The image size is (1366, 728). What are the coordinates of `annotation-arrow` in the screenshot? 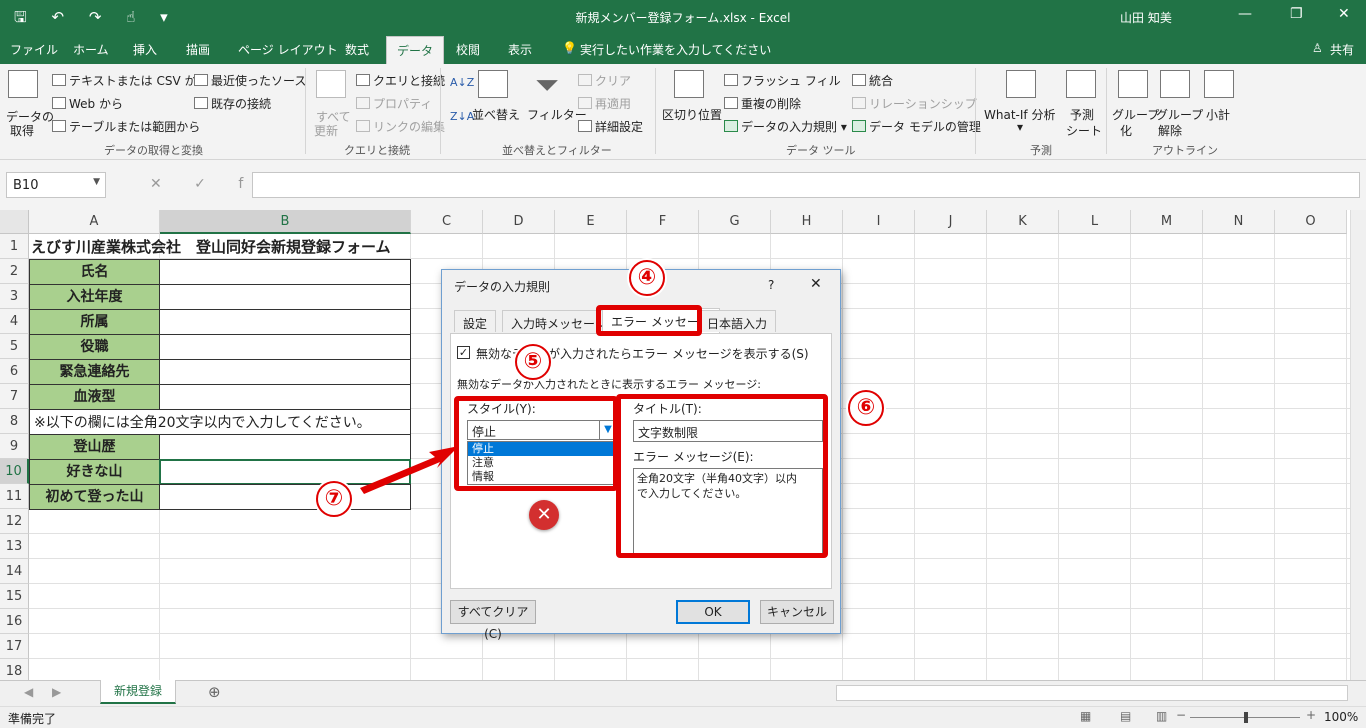 It's located at (409, 470).